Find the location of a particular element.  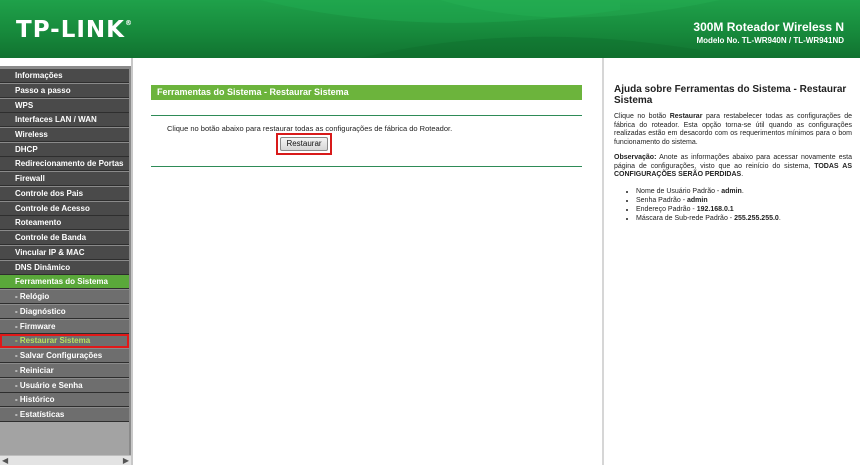

default-label: Senha Padrão - is located at coordinates (661, 200).